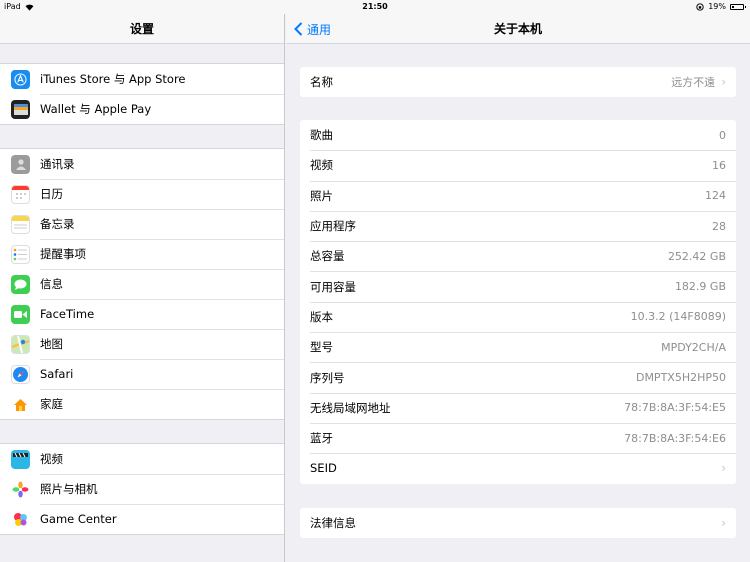 The height and width of the screenshot is (562, 750). I want to click on settings-item-videos: 视频, so click(142, 459).